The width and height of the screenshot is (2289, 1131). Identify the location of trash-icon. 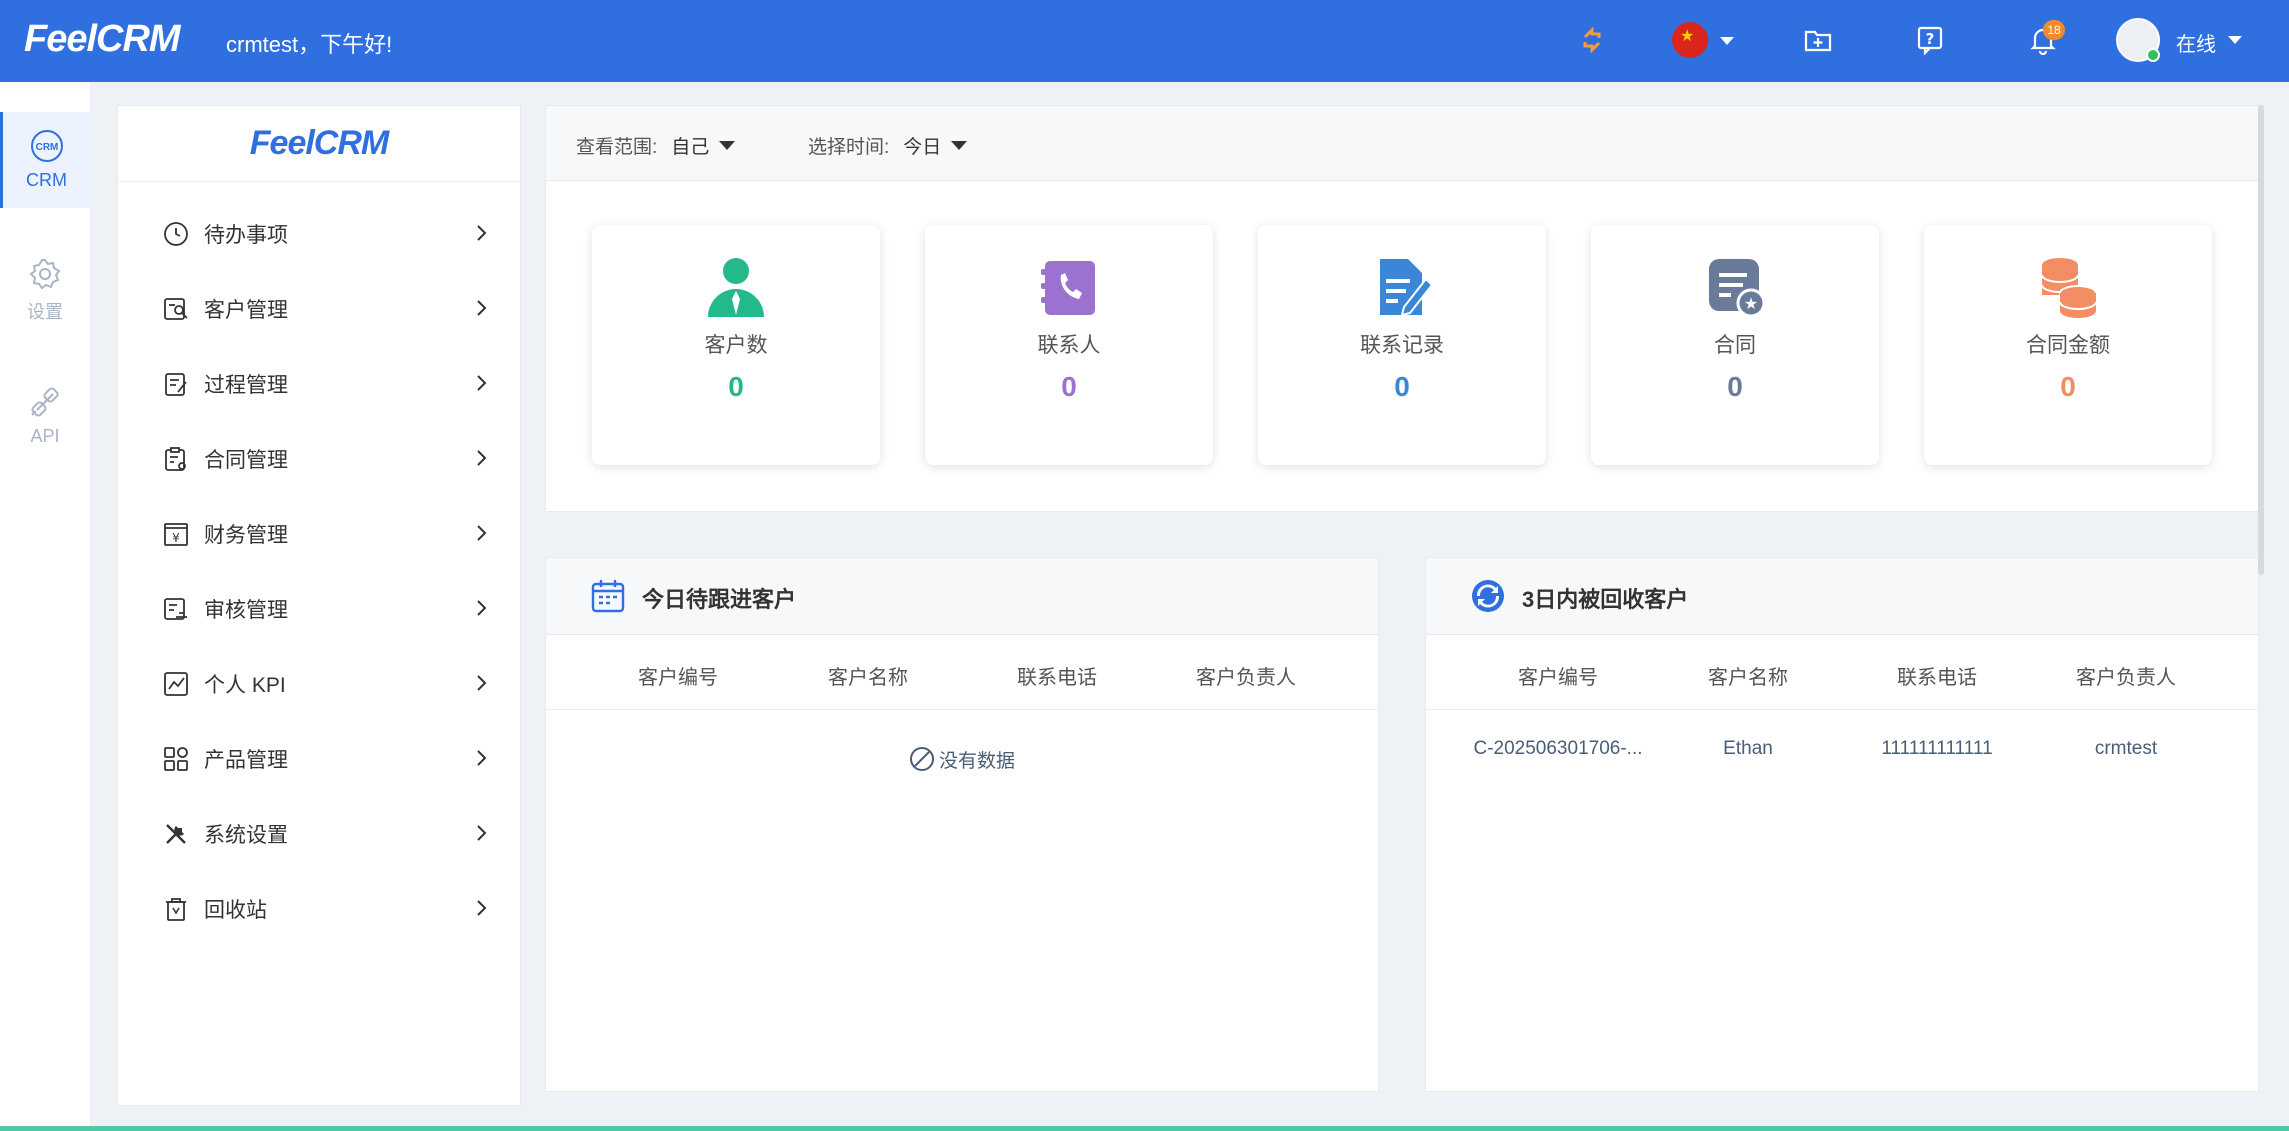
(176, 909).